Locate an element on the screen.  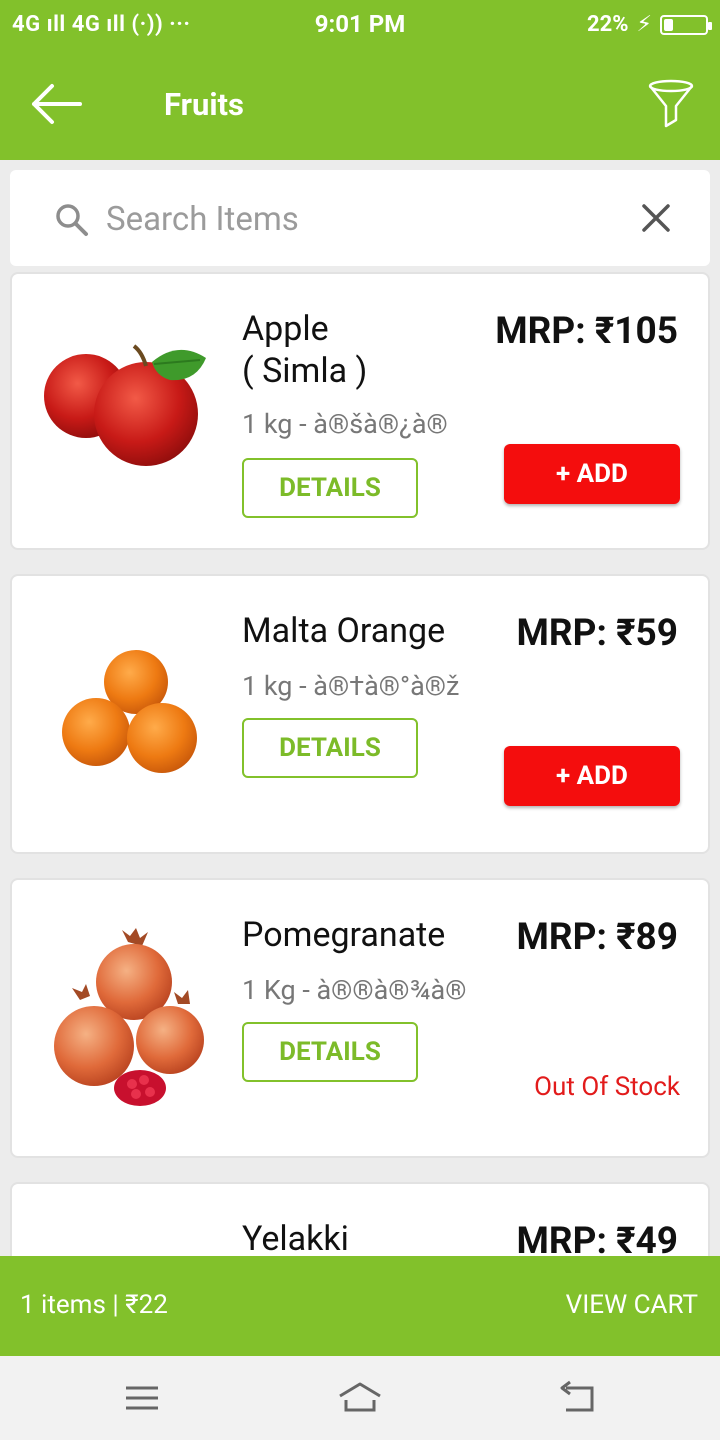
product-unit: 1 kg - à®šà®¿à® is located at coordinates (345, 424).